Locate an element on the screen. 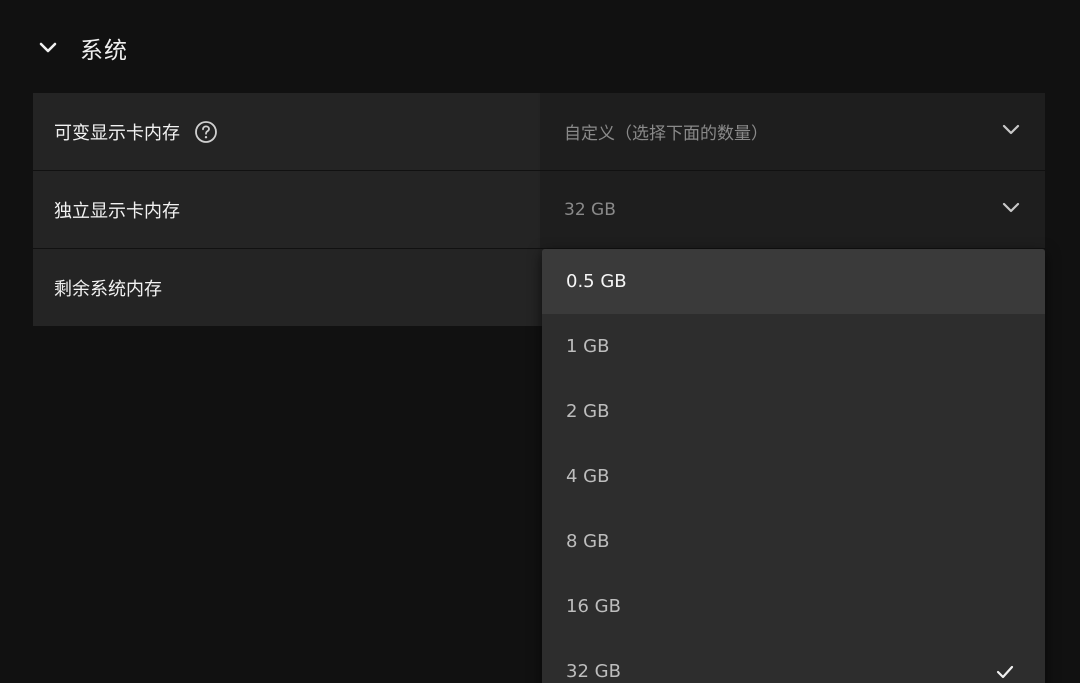 The width and height of the screenshot is (1080, 683). setting-label-cell: 可变显示卡内存 is located at coordinates (285, 131).